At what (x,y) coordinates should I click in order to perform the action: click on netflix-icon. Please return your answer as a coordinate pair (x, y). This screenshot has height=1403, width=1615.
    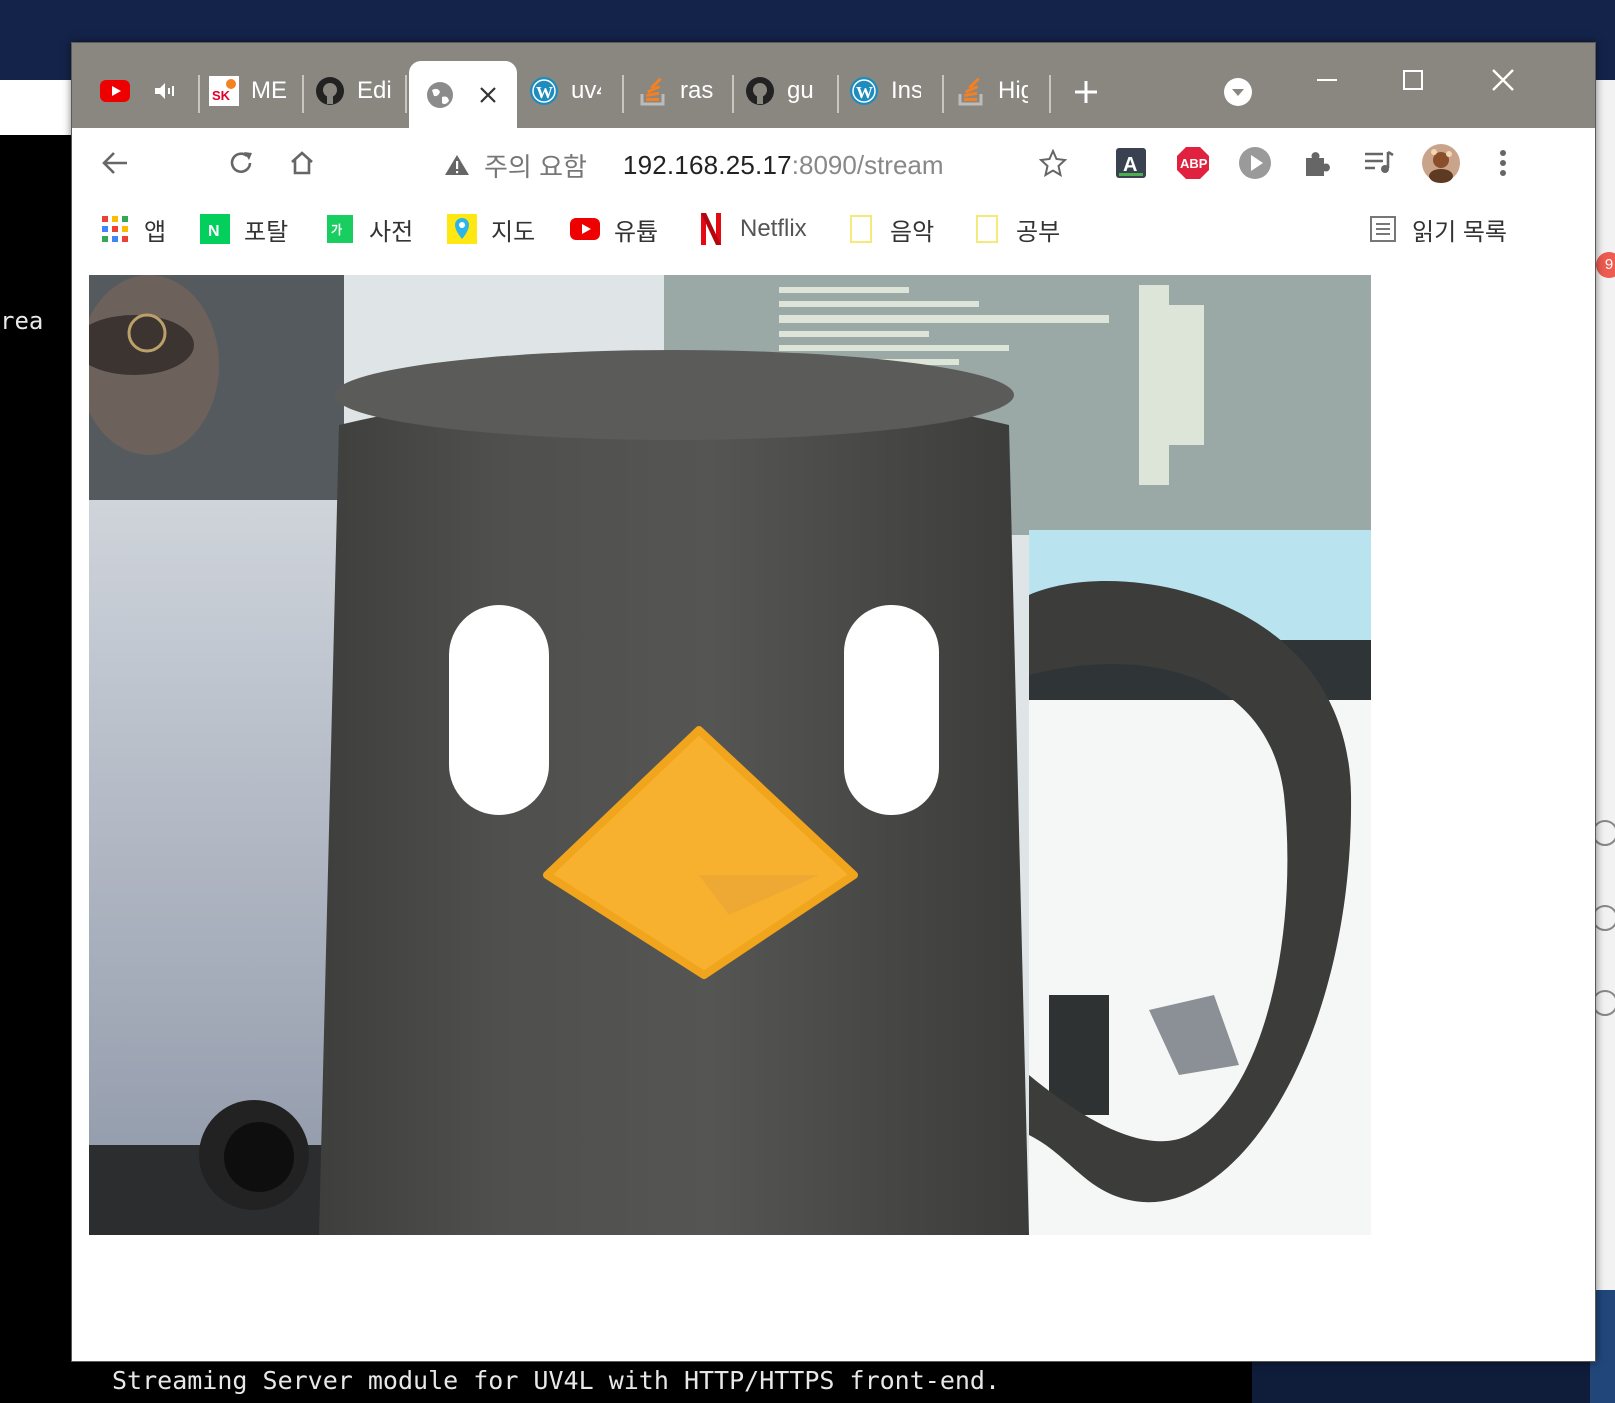
    Looking at the image, I should click on (711, 229).